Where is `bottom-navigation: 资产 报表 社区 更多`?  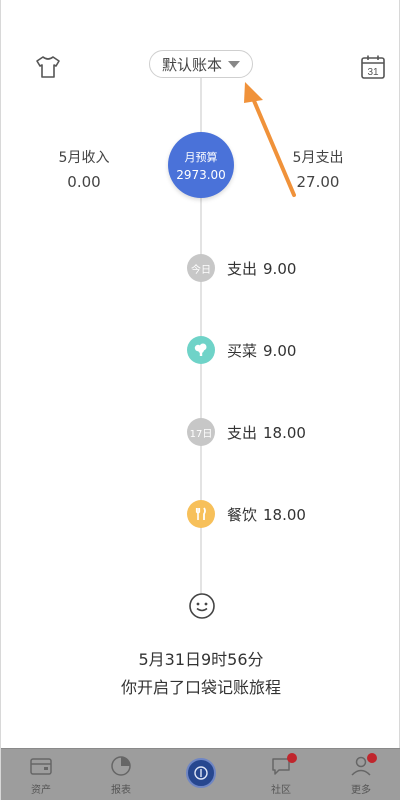
bottom-navigation: 资产 报表 社区 更多 is located at coordinates (200, 774).